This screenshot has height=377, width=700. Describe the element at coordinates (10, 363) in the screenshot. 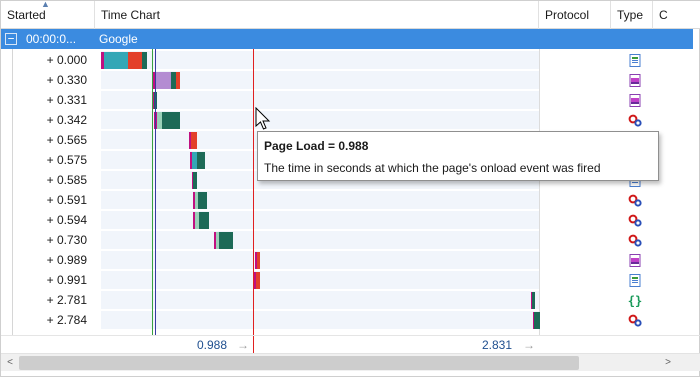

I see `scroll-left-button: <` at that location.